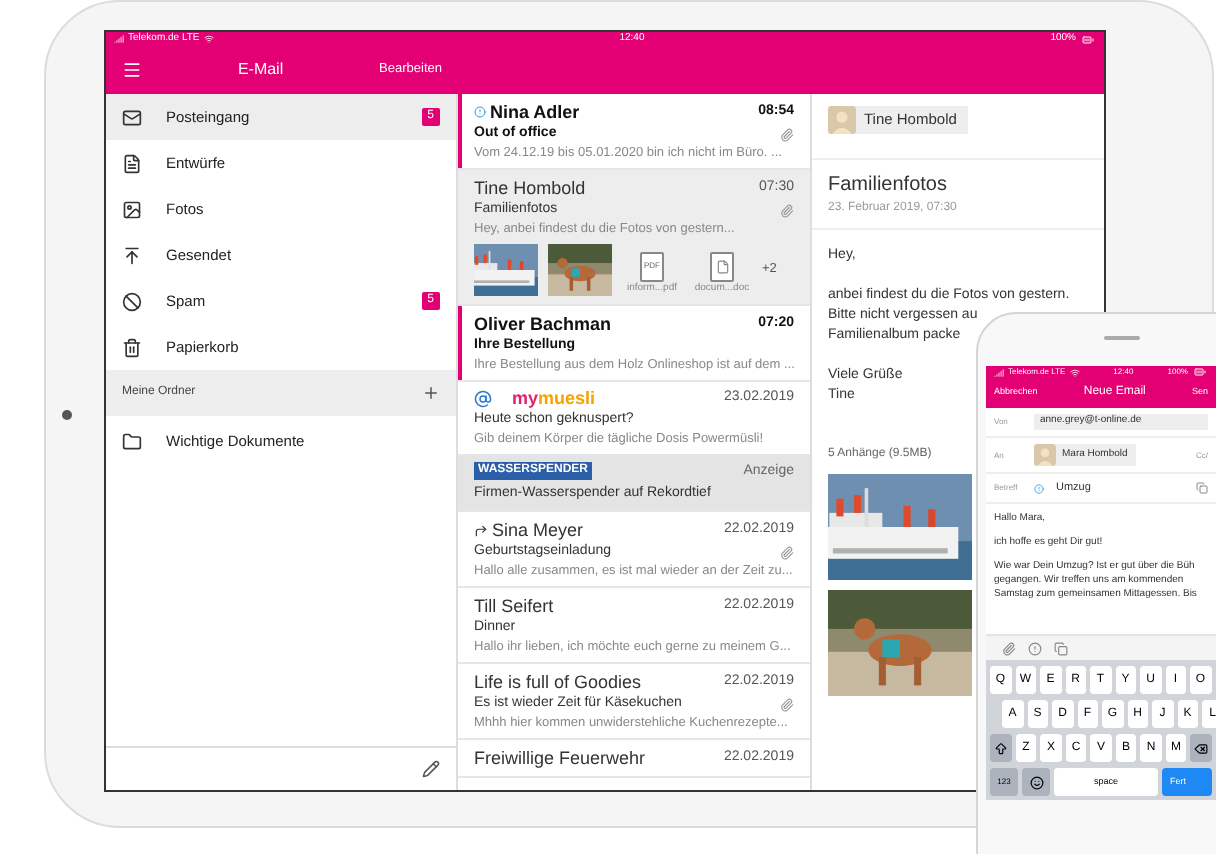  Describe the element at coordinates (132, 70) in the screenshot. I see `menu-icon` at that location.